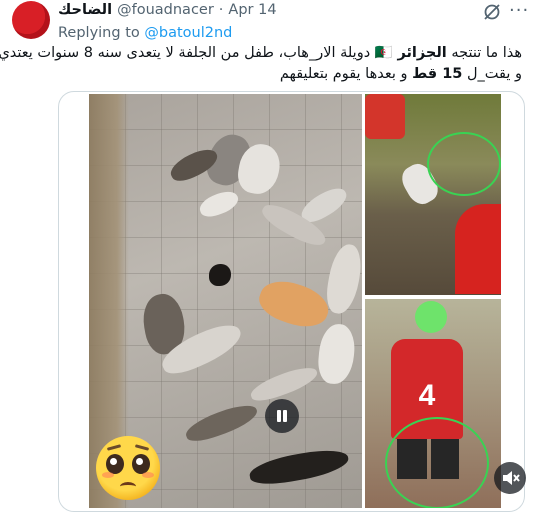  What do you see at coordinates (188, 33) in the screenshot?
I see `replying-to-handle: @batoul2nd` at bounding box center [188, 33].